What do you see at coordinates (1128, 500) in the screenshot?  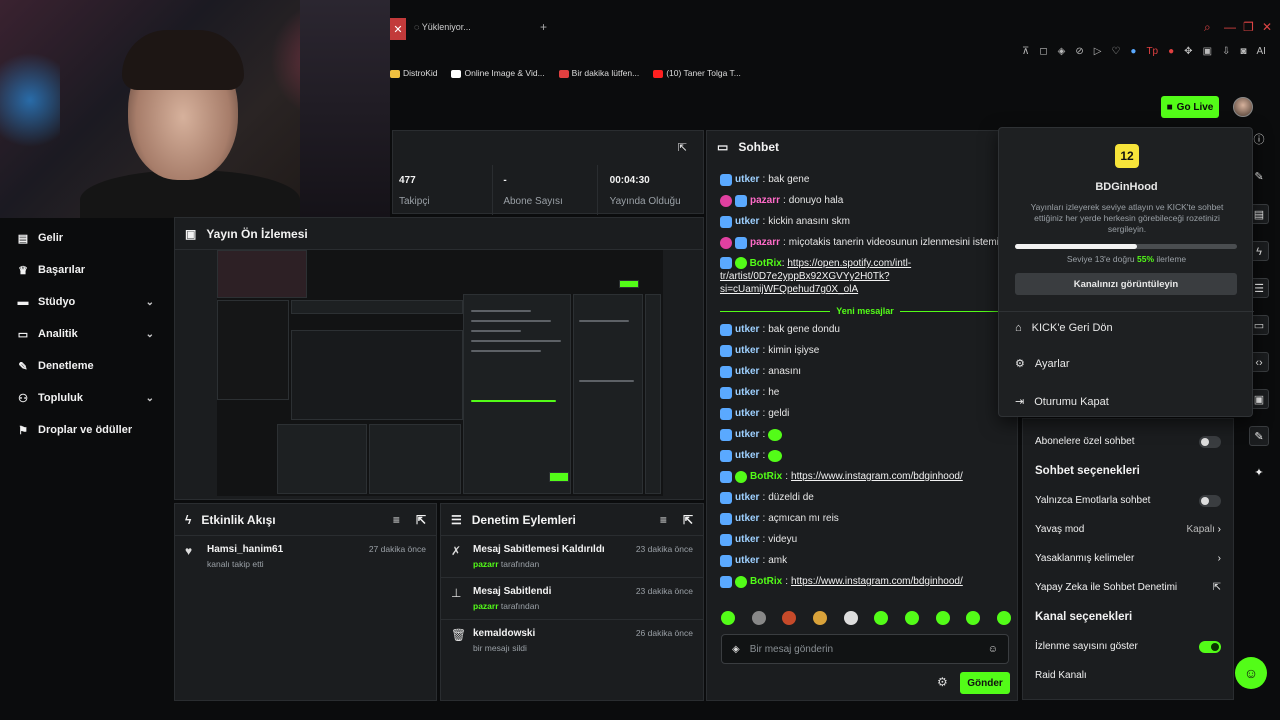 I see `emotes-only-row: Yalnızca Emotlarla sohbet` at bounding box center [1128, 500].